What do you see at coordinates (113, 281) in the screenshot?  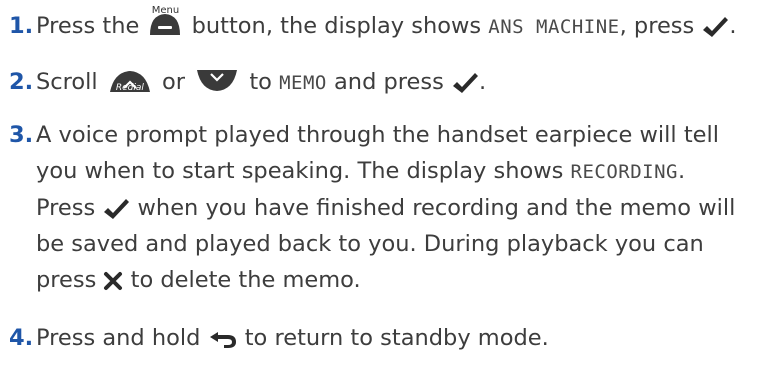 I see `delete-x-icon` at bounding box center [113, 281].